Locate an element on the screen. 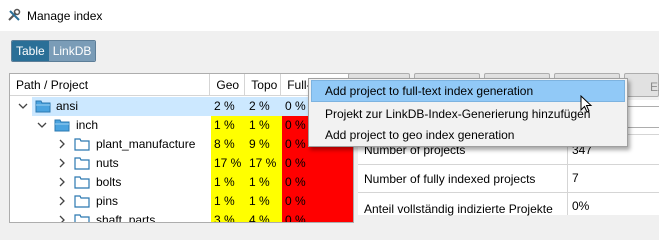  tree-row-label: plant_manufacture is located at coordinates (146, 144).